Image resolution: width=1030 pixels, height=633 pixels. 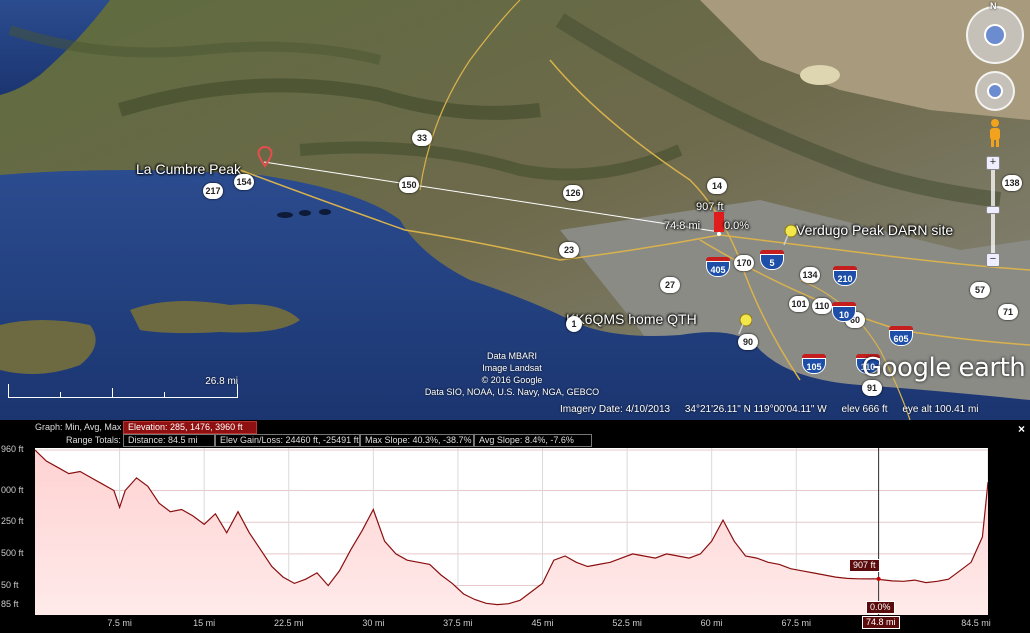 I want to click on elevation-stat: Elevation: 285, 1476, 3960 ft, so click(x=190, y=427).